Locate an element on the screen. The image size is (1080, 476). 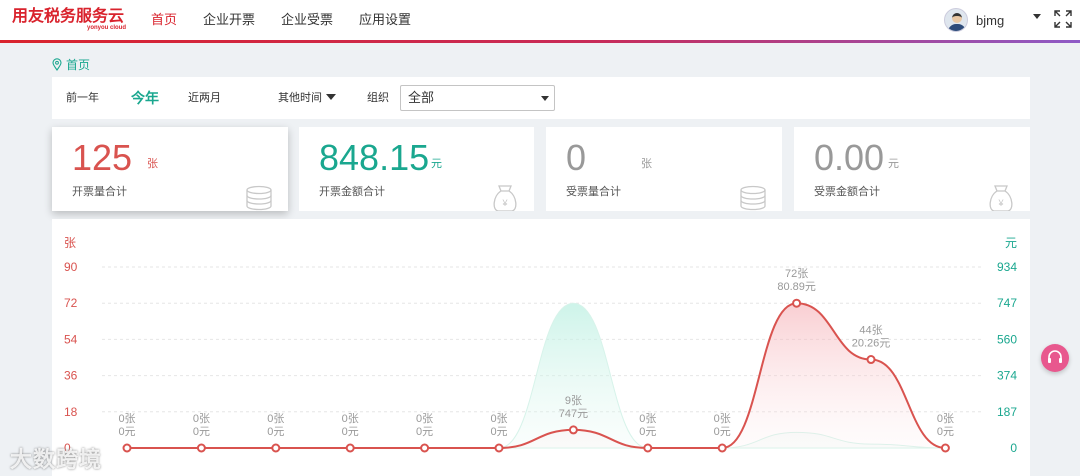
stat-card-received-amount: 0.00 元 受票金额合计 ¥ is located at coordinates (912, 169).